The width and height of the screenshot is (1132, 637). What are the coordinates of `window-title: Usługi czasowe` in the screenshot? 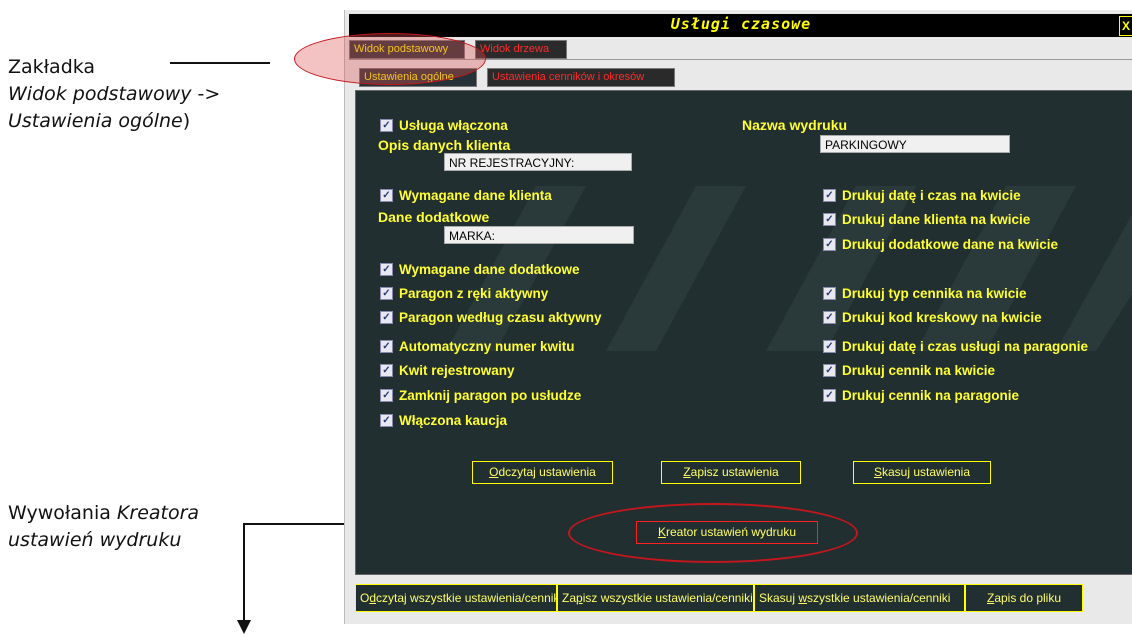 It's located at (741, 24).